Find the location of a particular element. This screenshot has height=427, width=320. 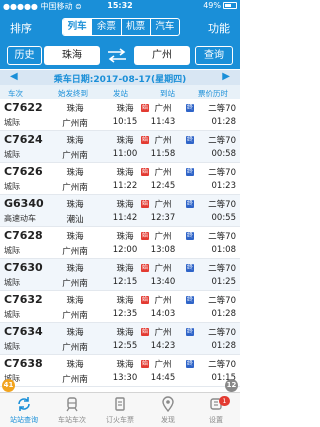

table-row: C7630 城际 珠海 广州南 12:15 13:40 01:25 二等70 珠海 广州始 终 is located at coordinates (120, 275).